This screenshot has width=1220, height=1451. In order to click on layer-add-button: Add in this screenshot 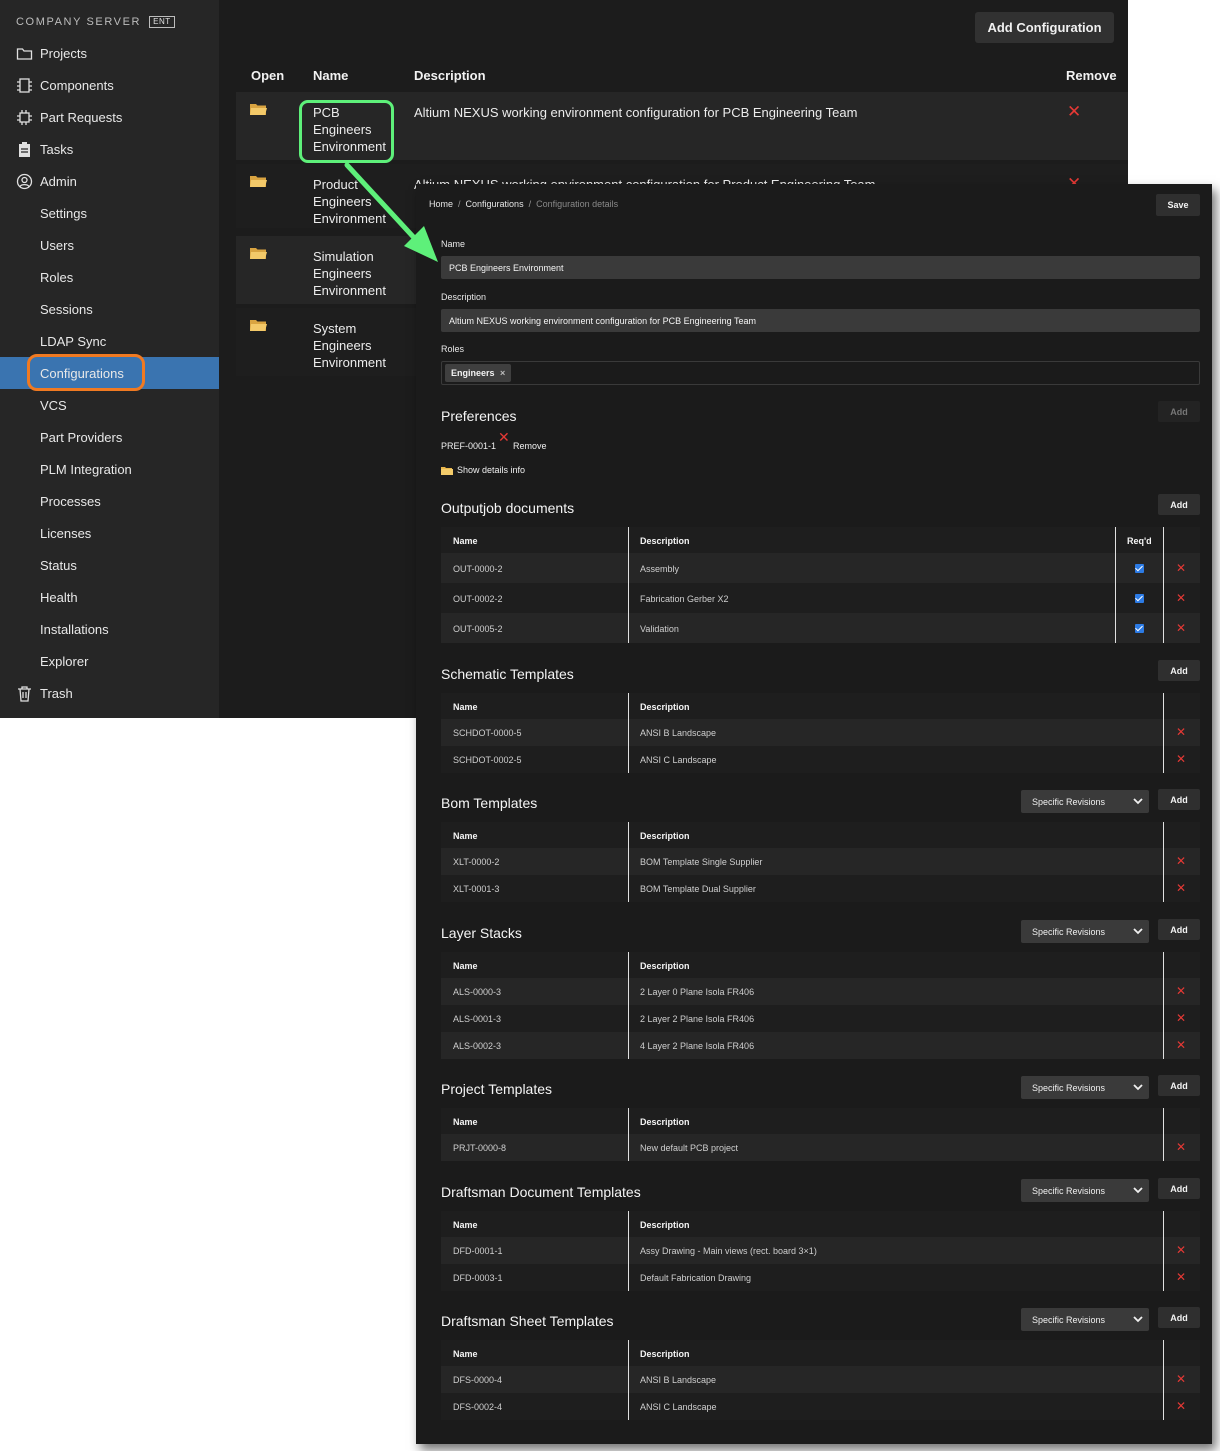, I will do `click(1179, 929)`.